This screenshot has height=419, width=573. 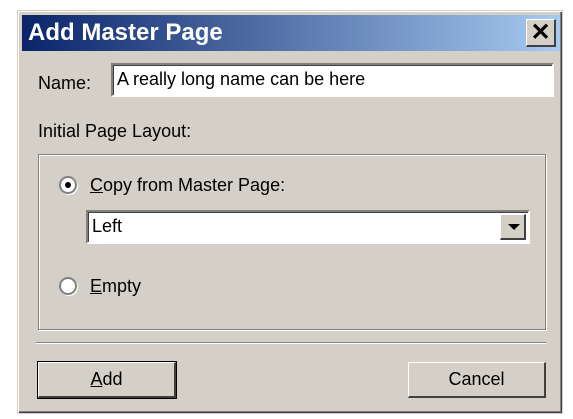 I want to click on empty-label-rest: mpty, so click(x=122, y=286).